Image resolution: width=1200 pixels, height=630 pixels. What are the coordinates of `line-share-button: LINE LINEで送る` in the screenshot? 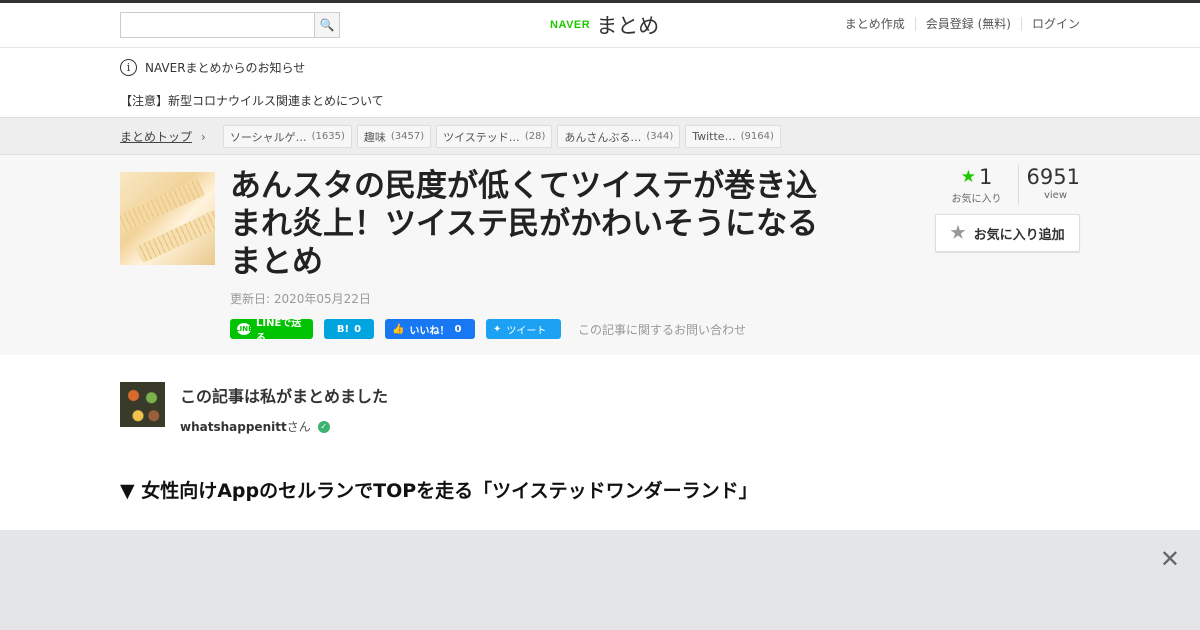 It's located at (271, 331).